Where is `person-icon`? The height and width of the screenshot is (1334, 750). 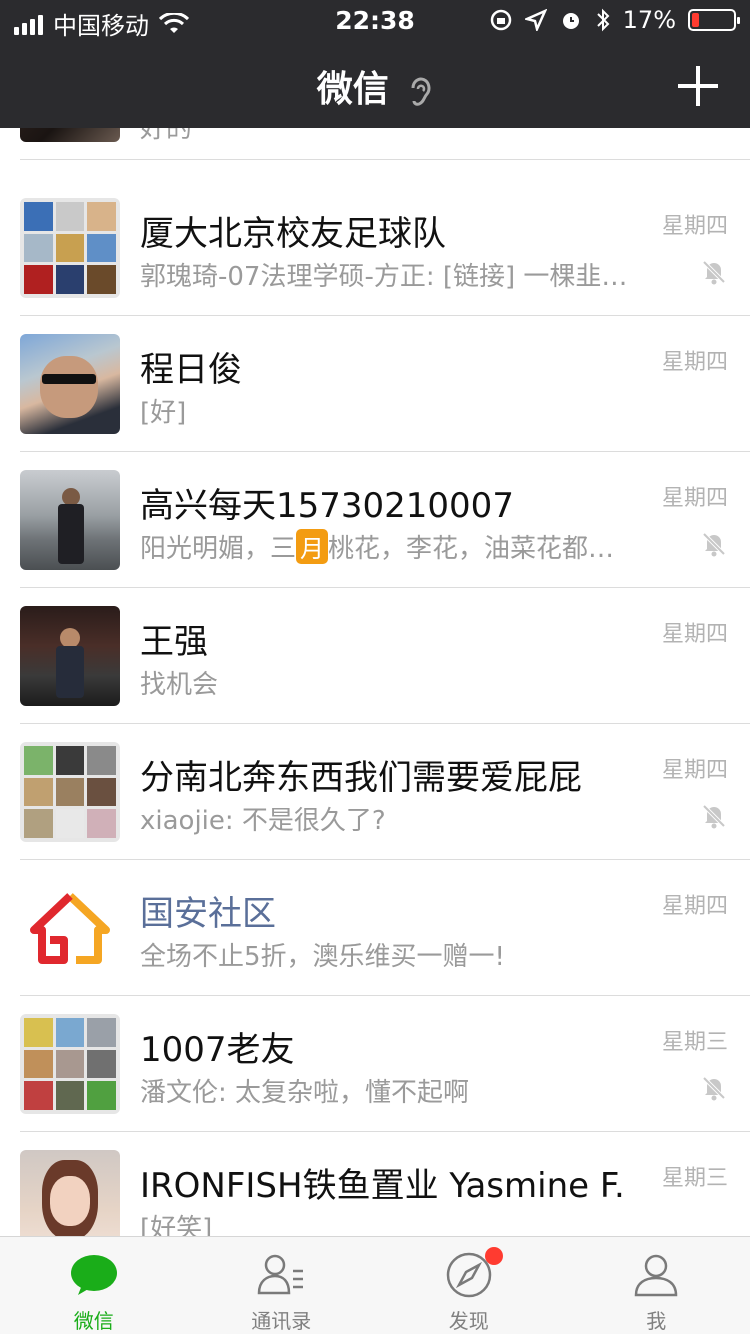
person-icon is located at coordinates (656, 1275).